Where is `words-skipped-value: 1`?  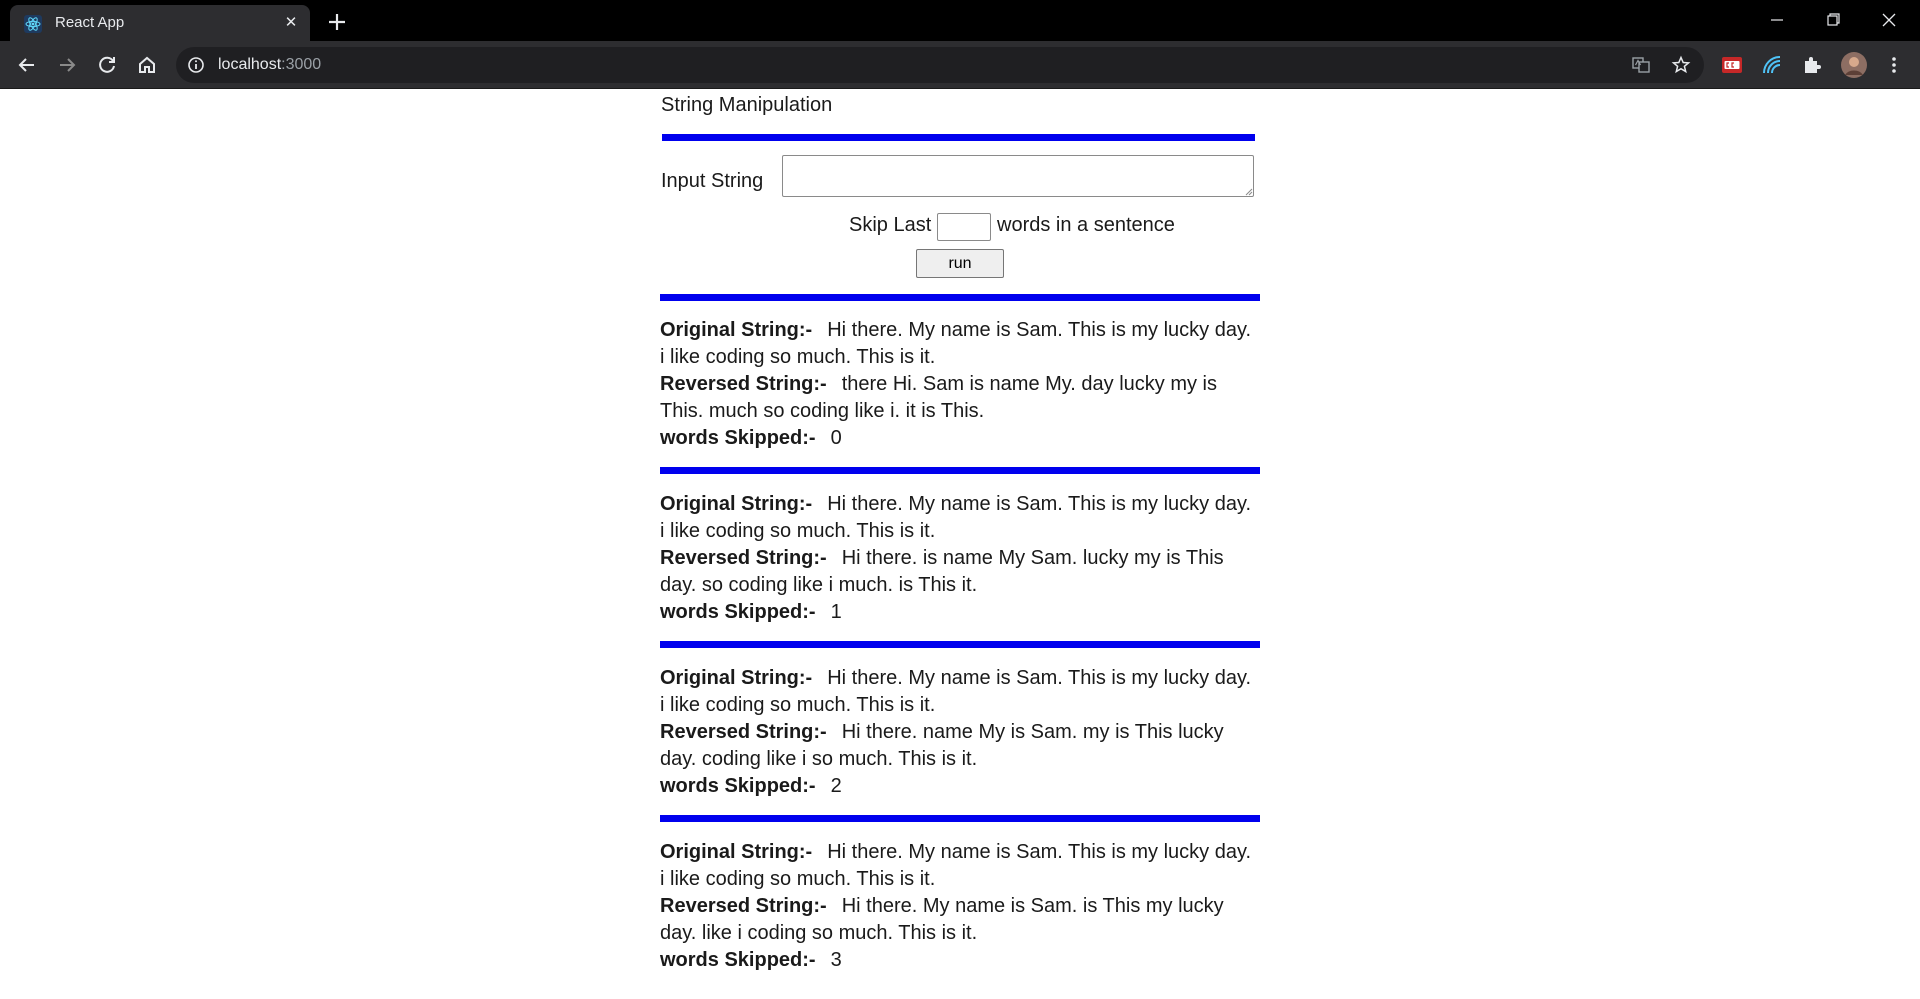
words-skipped-value: 1 is located at coordinates (836, 612).